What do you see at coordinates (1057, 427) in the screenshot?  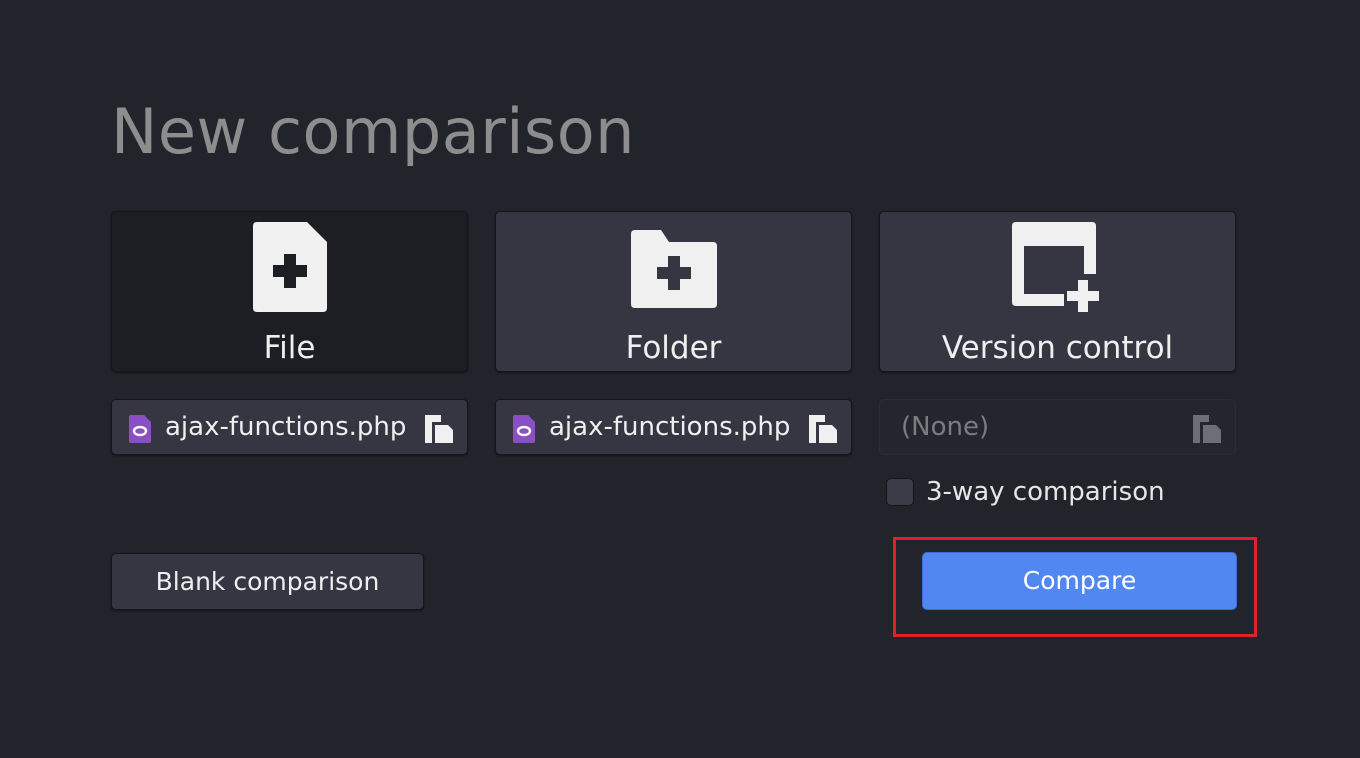 I see `third-file-chooser: (None)` at bounding box center [1057, 427].